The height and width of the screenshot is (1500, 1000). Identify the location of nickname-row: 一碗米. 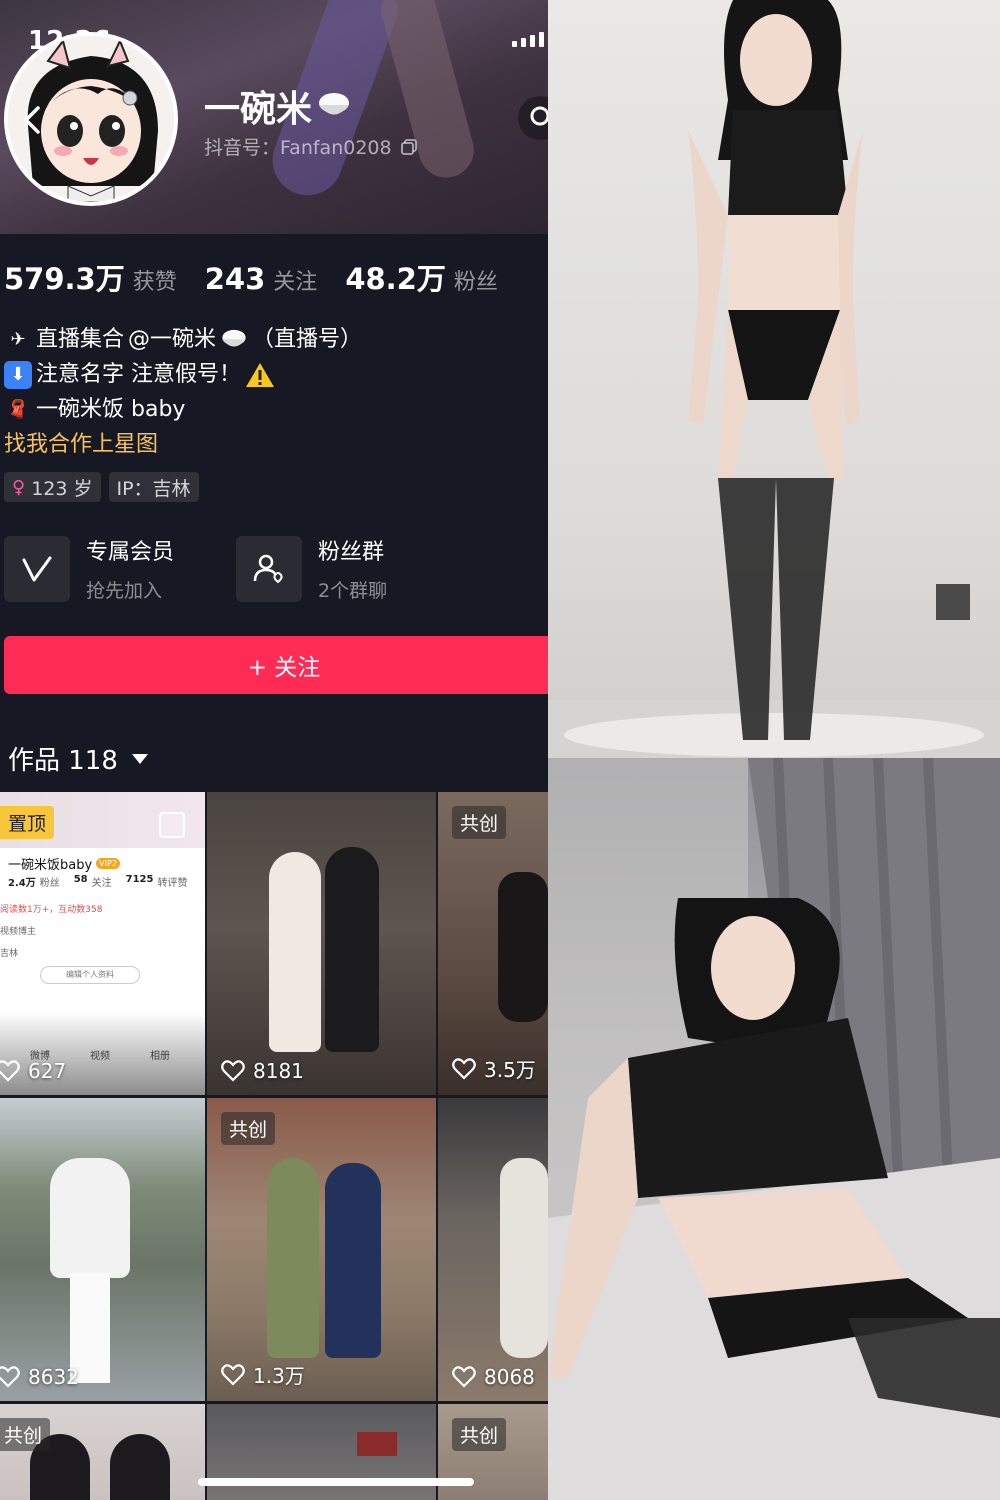
(278, 106).